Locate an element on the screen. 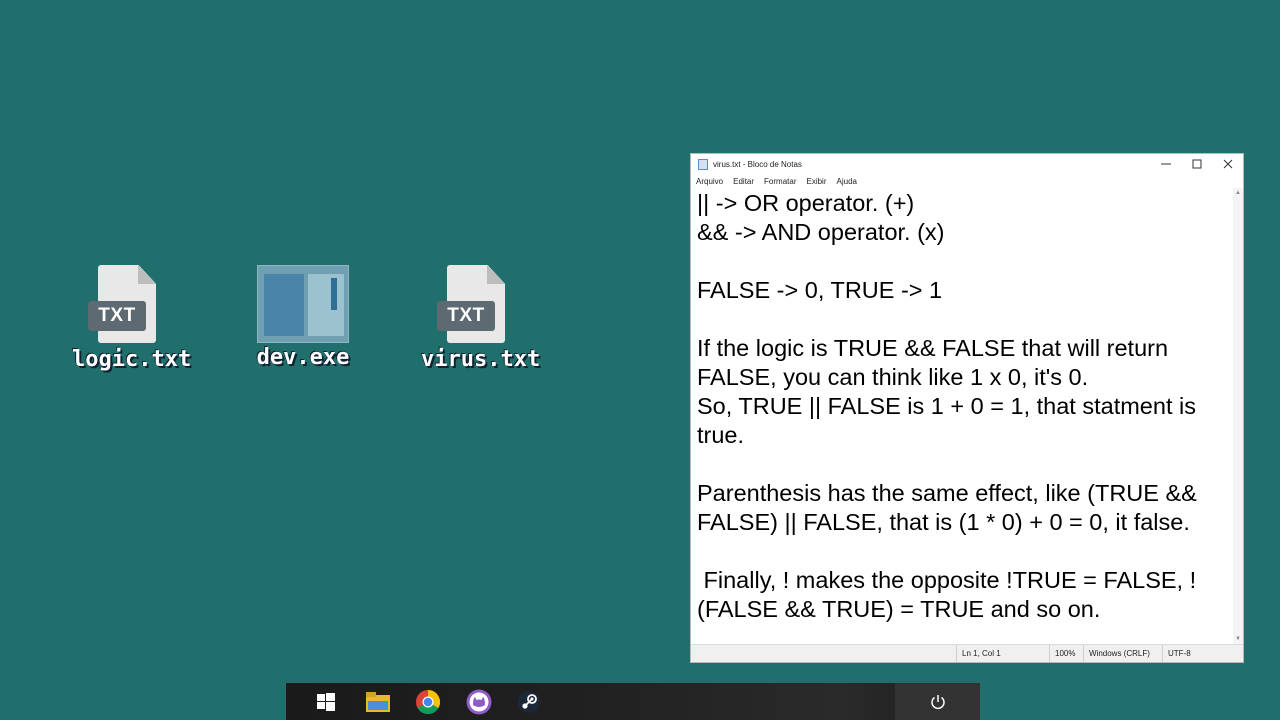 Image resolution: width=1280 pixels, height=720 pixels. desktop-icon-dev-exe: dev.exe is located at coordinates (303, 317).